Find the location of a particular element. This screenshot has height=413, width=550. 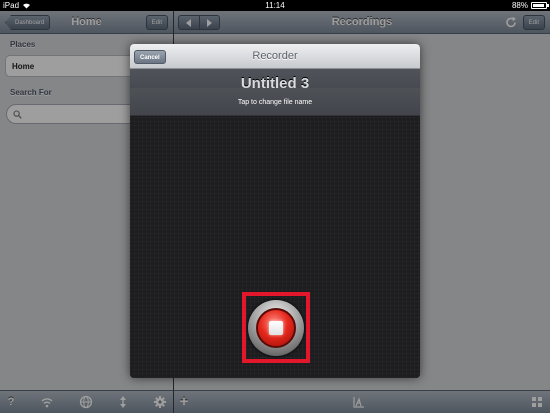

status-center: 11:14 is located at coordinates (275, 5).